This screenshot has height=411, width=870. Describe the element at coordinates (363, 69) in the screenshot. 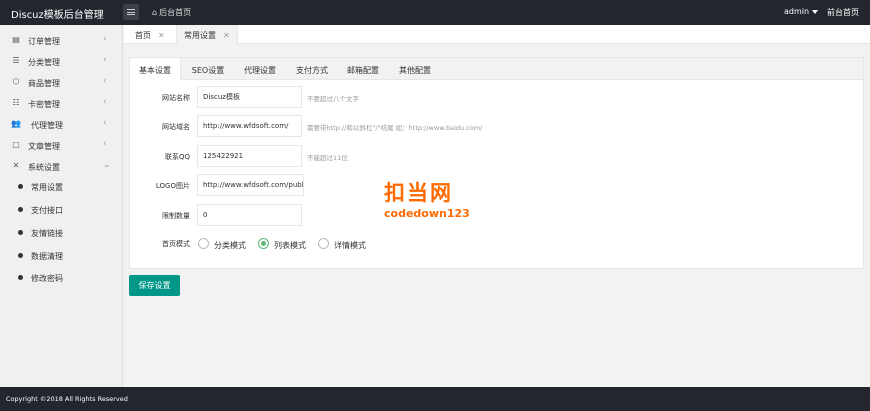

I see `tab-email-config: 邮箱配置` at that location.